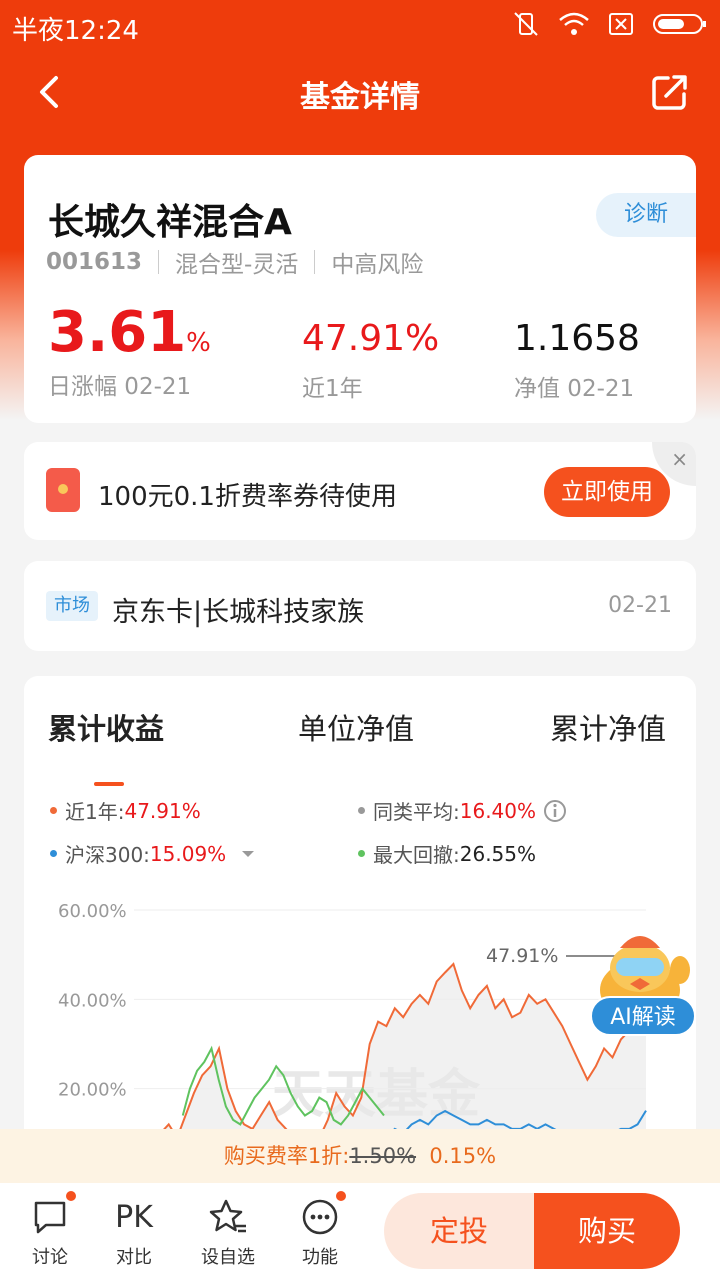 The width and height of the screenshot is (720, 1280). Describe the element at coordinates (376, 1094) in the screenshot. I see `watermark-text: 天天基金` at that location.